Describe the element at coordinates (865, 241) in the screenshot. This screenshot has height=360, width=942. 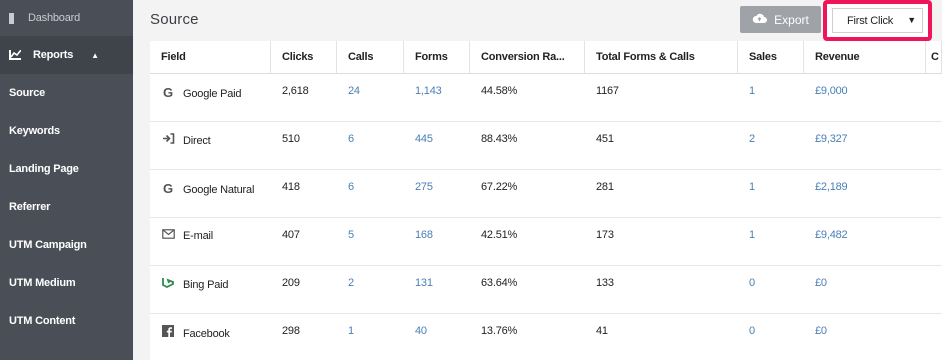
I see `cell-revenue: £9,482` at that location.